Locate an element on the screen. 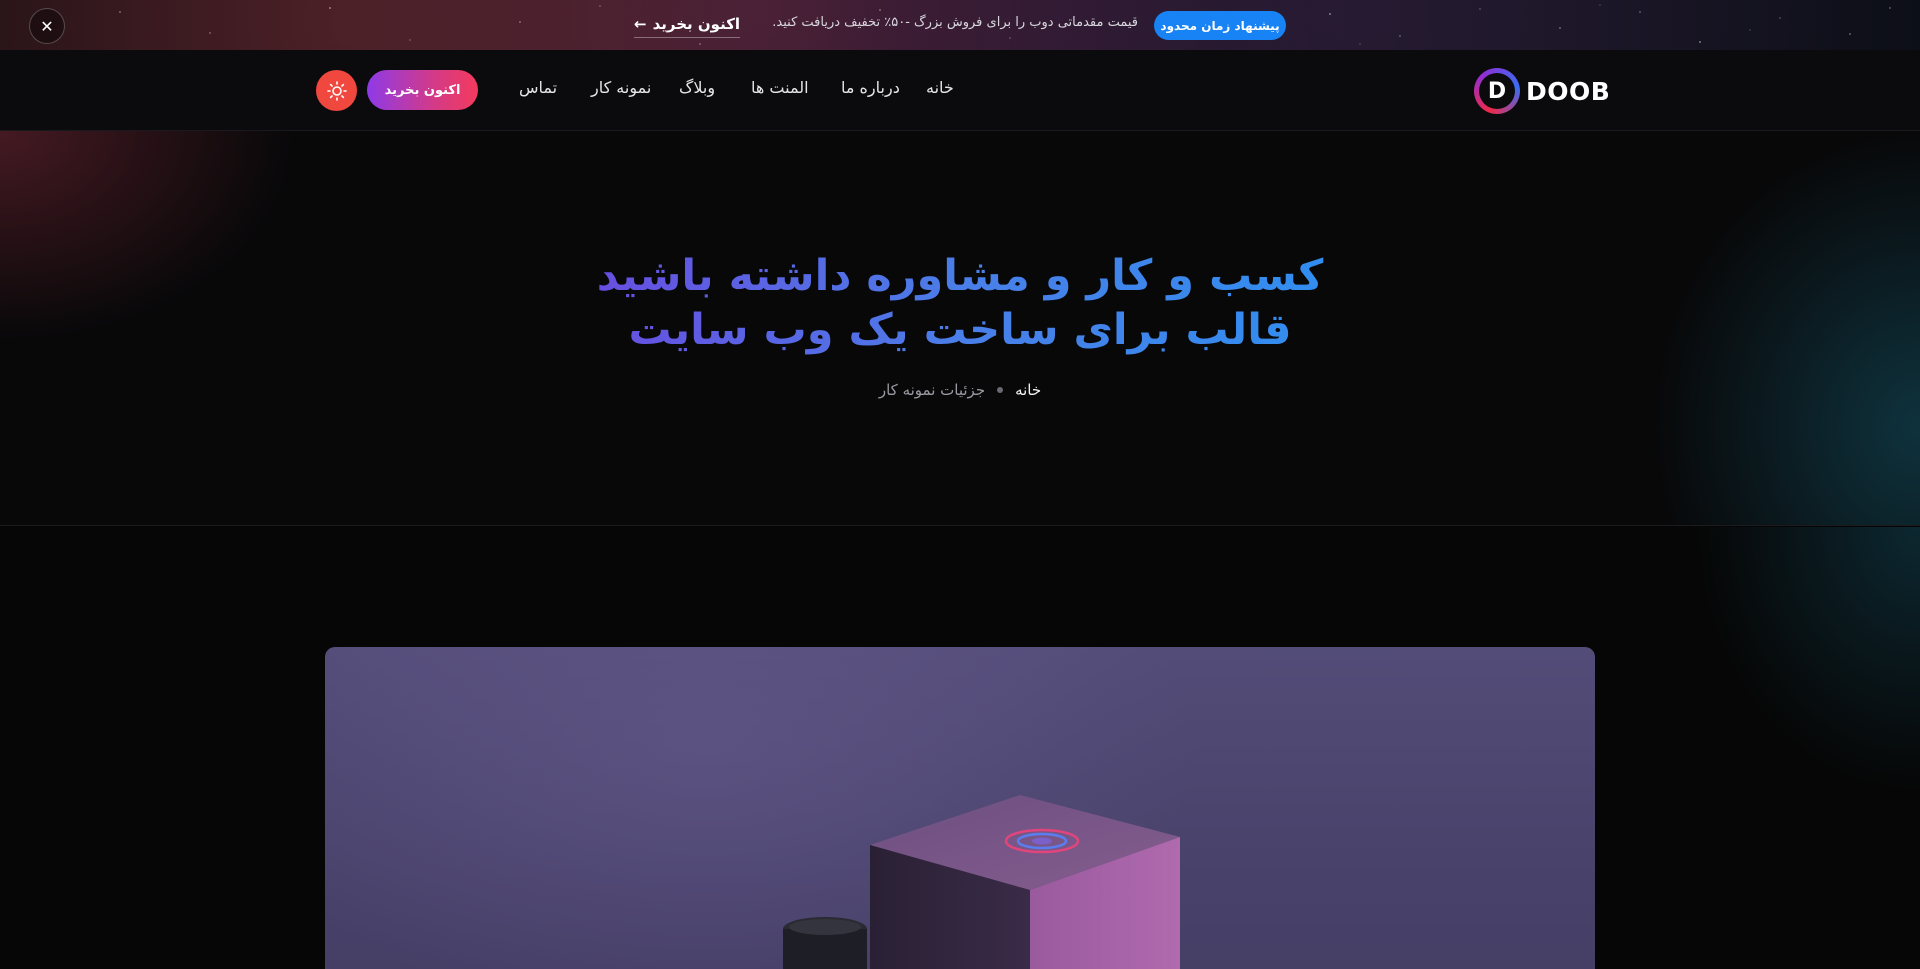 This screenshot has width=1920, height=969. breadcrumb: خانه جزئیات نمونه کار is located at coordinates (960, 390).